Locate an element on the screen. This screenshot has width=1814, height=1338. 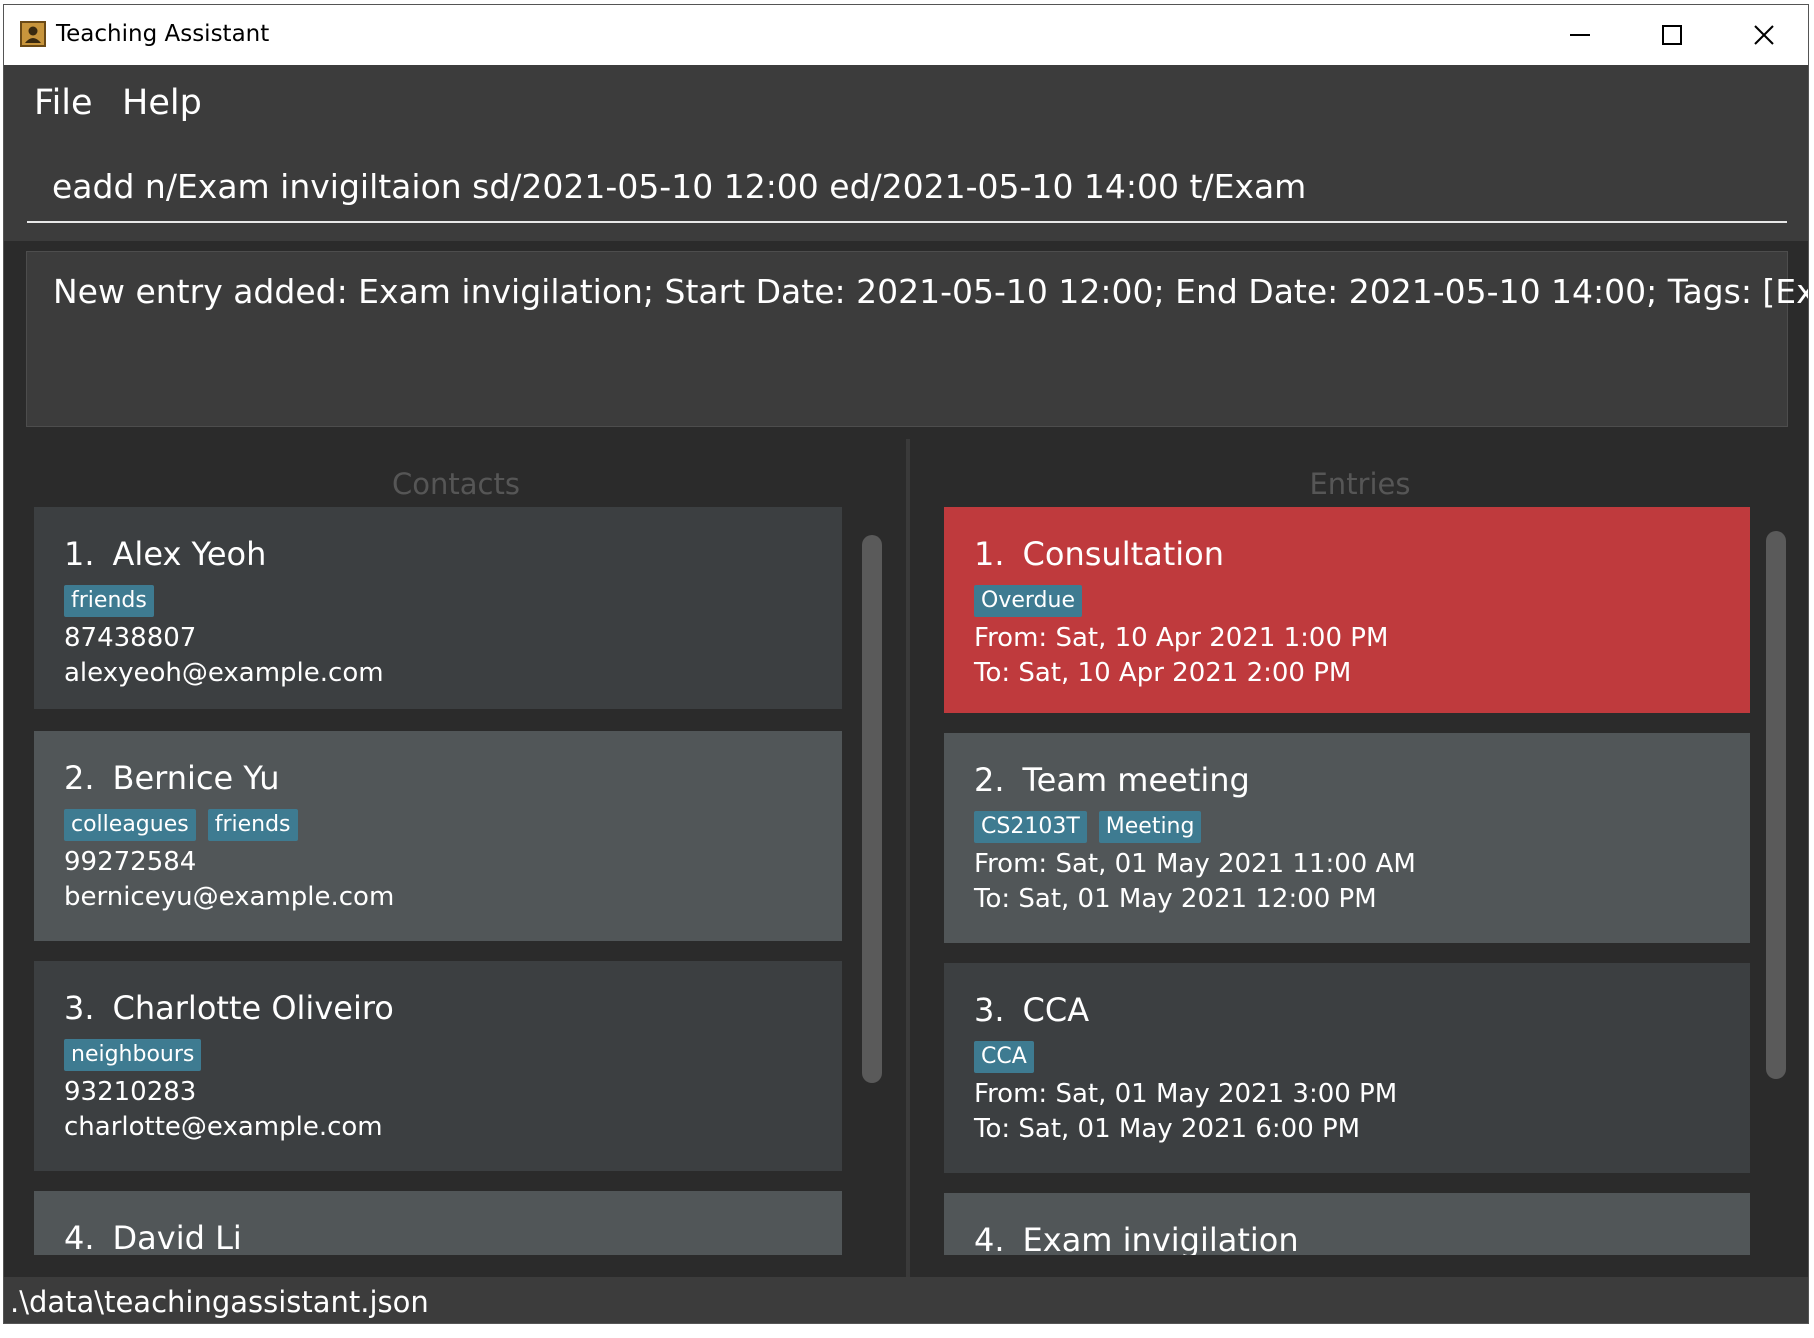
title-bar: Teaching Assistant is located at coordinates (906, 35).